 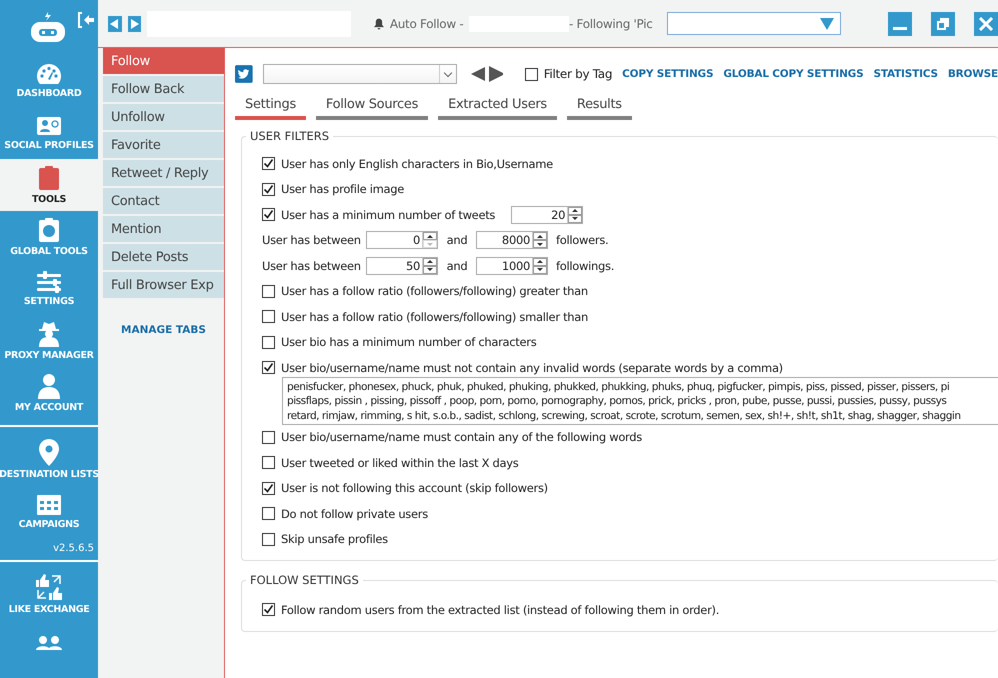 What do you see at coordinates (402, 240) in the screenshot?
I see `number-spinner: 0` at bounding box center [402, 240].